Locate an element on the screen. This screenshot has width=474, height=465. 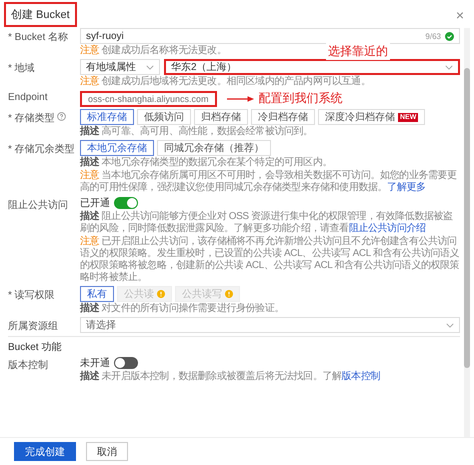
description-text: 描述 阻止公共访问能够方便企业对 OSS 资源进行集中化的权限管理，有效降低数据被盗刷的风险，同时降低数据泄露风险。了解更多功能介绍，请查看阻止公共访问介绍 is located at coordinates (267, 223).